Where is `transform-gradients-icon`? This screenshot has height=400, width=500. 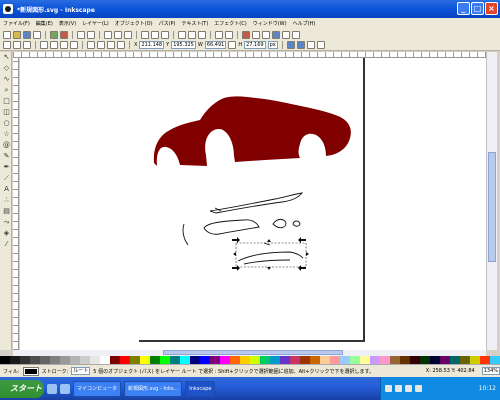
transform-gradients-icon is located at coordinates (310, 45).